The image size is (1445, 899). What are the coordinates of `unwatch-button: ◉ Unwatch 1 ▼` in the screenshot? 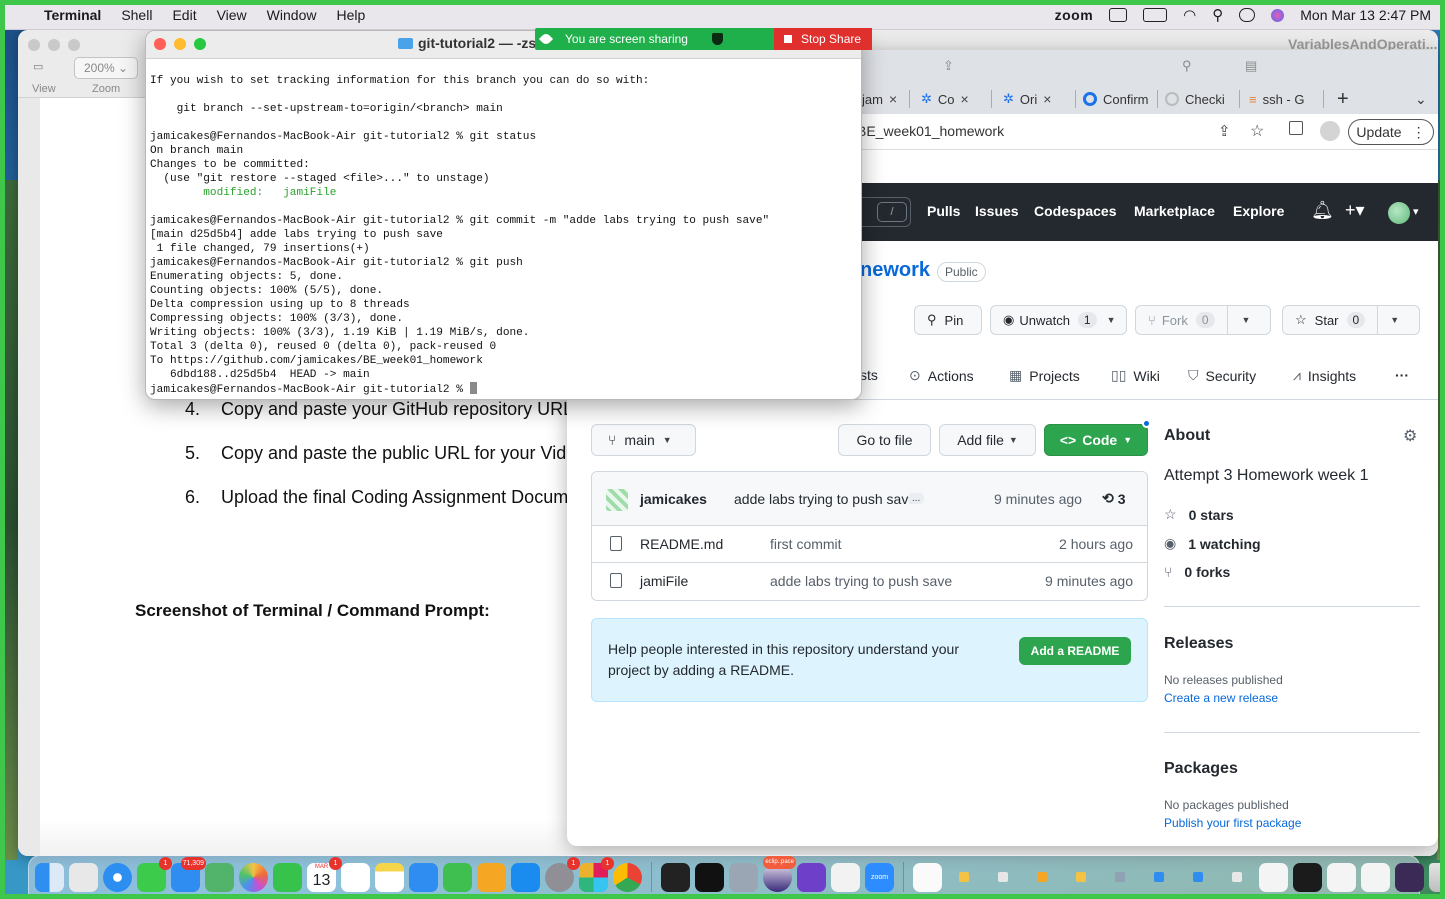 It's located at (1058, 320).